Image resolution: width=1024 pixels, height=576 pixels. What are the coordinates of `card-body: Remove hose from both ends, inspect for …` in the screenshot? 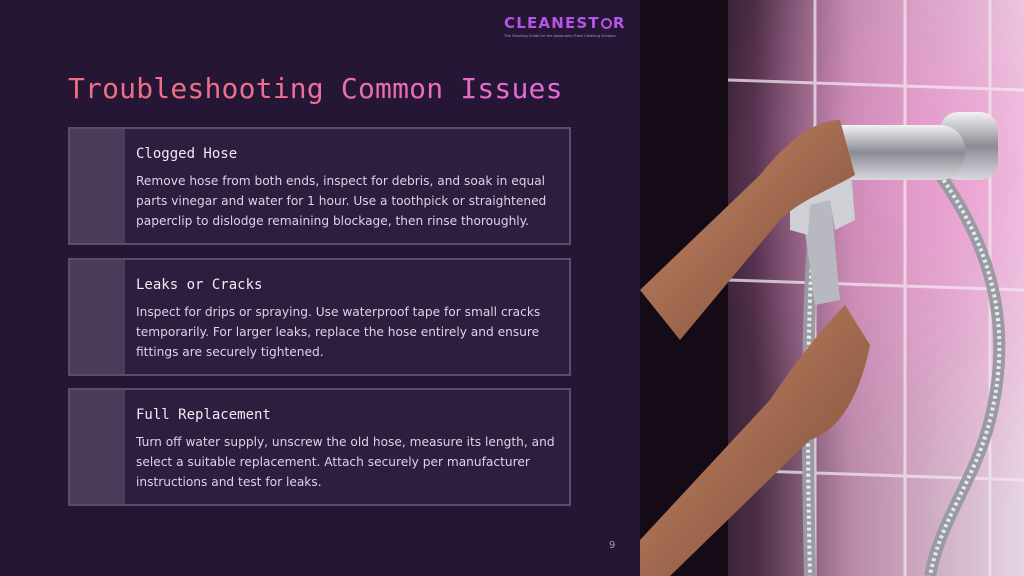 It's located at (341, 201).